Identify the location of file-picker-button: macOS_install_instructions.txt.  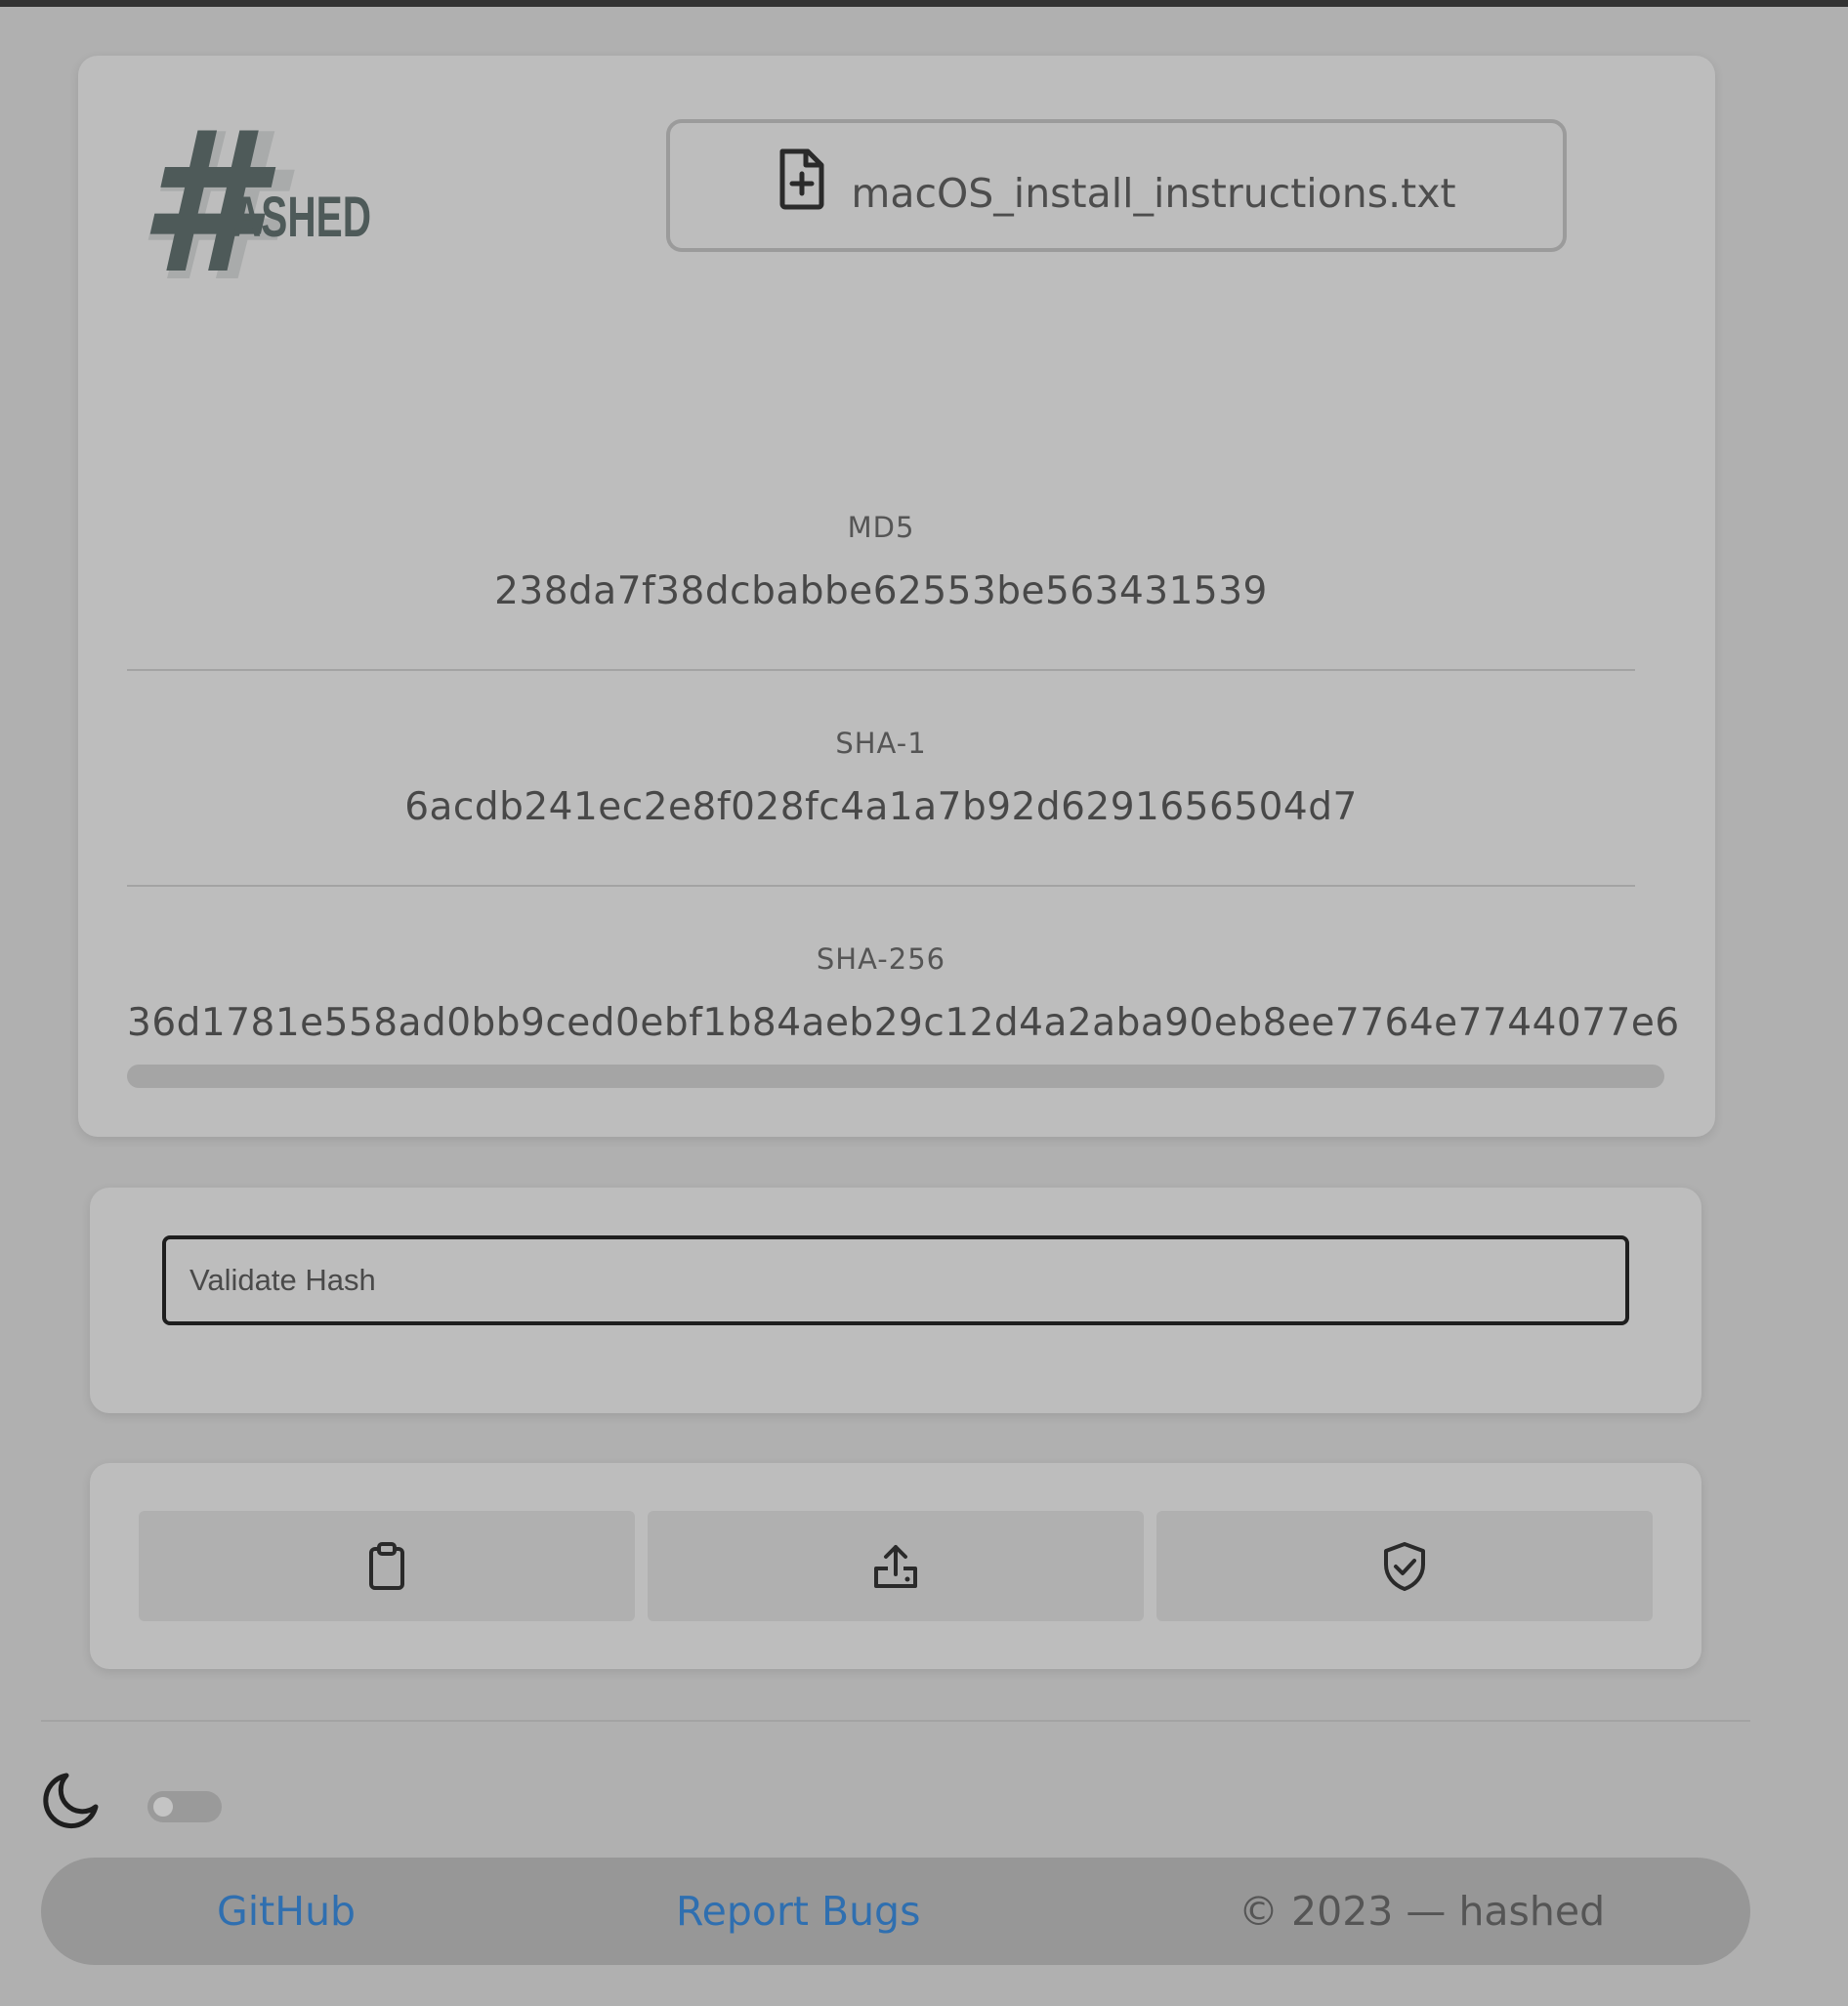
(1116, 185).